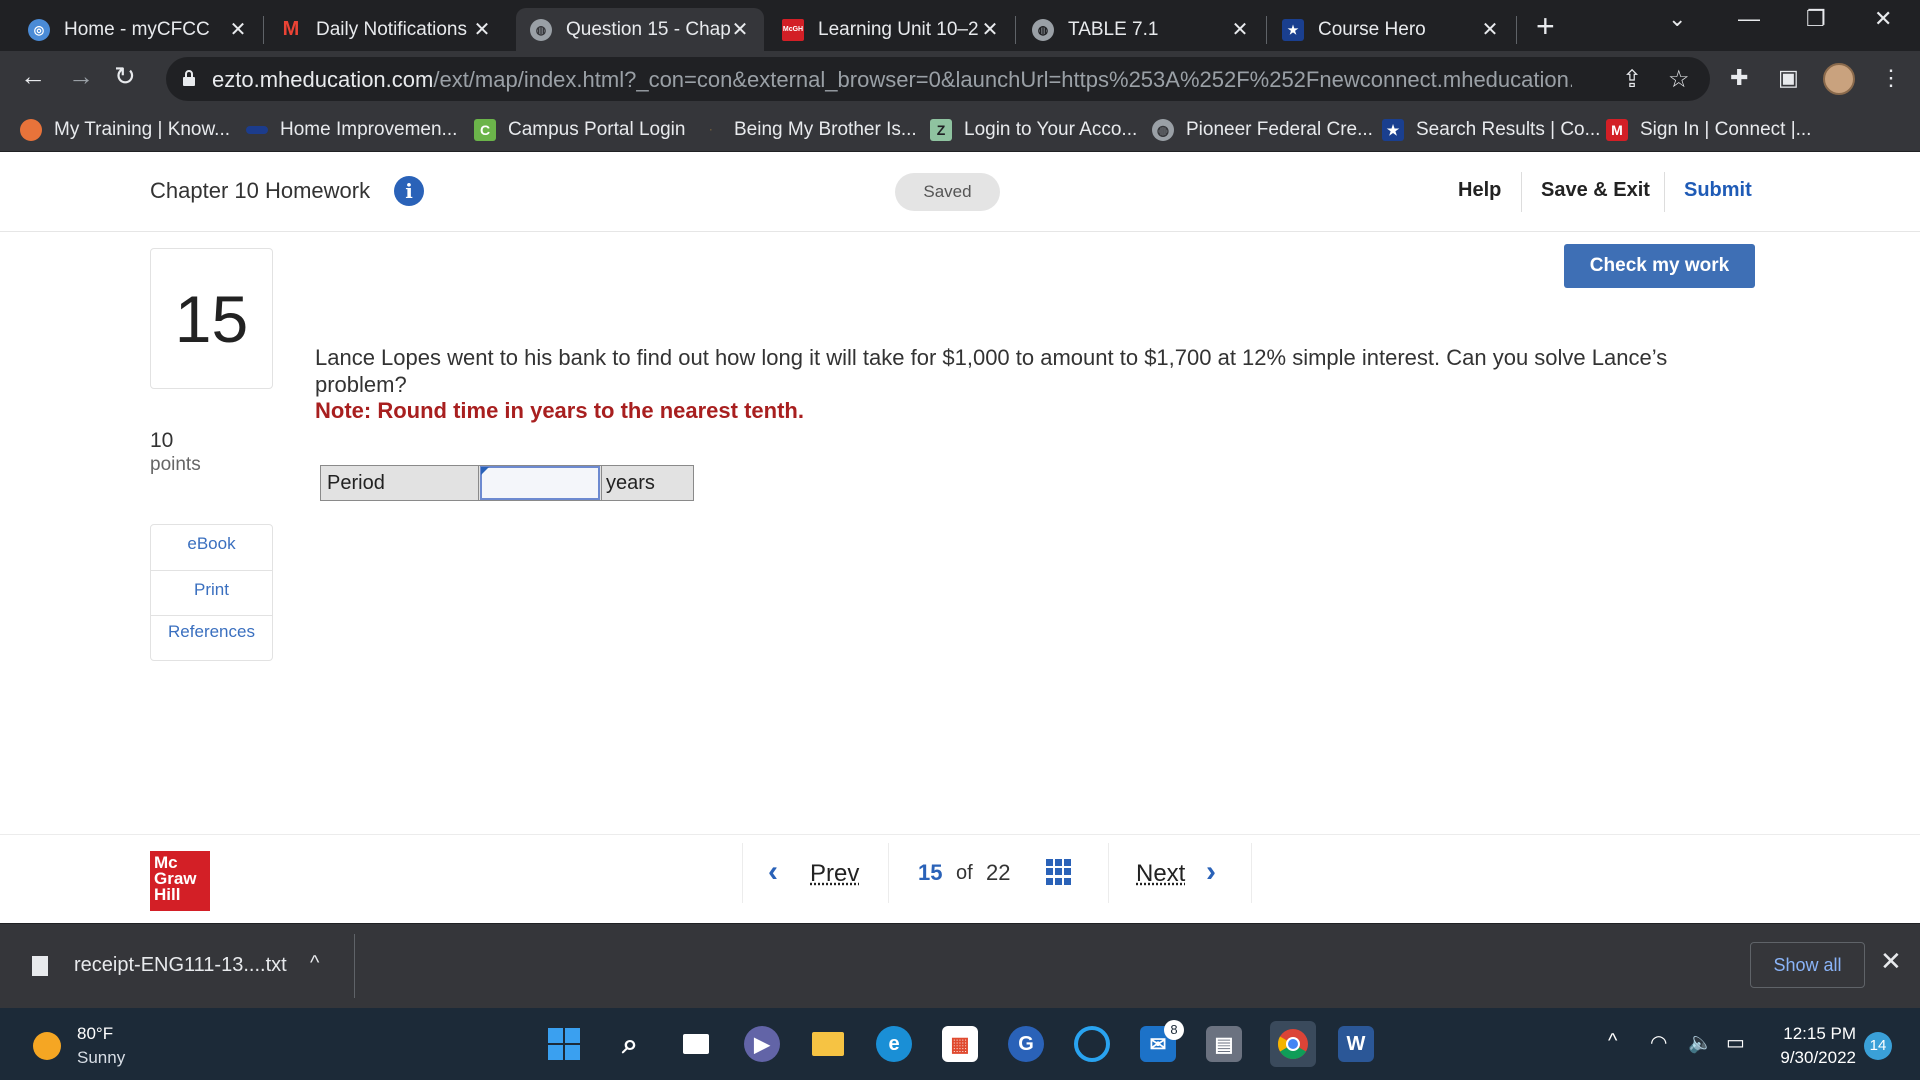 Image resolution: width=1920 pixels, height=1080 pixels. What do you see at coordinates (1891, 961) in the screenshot?
I see `close-download-bar-icon: ✕` at bounding box center [1891, 961].